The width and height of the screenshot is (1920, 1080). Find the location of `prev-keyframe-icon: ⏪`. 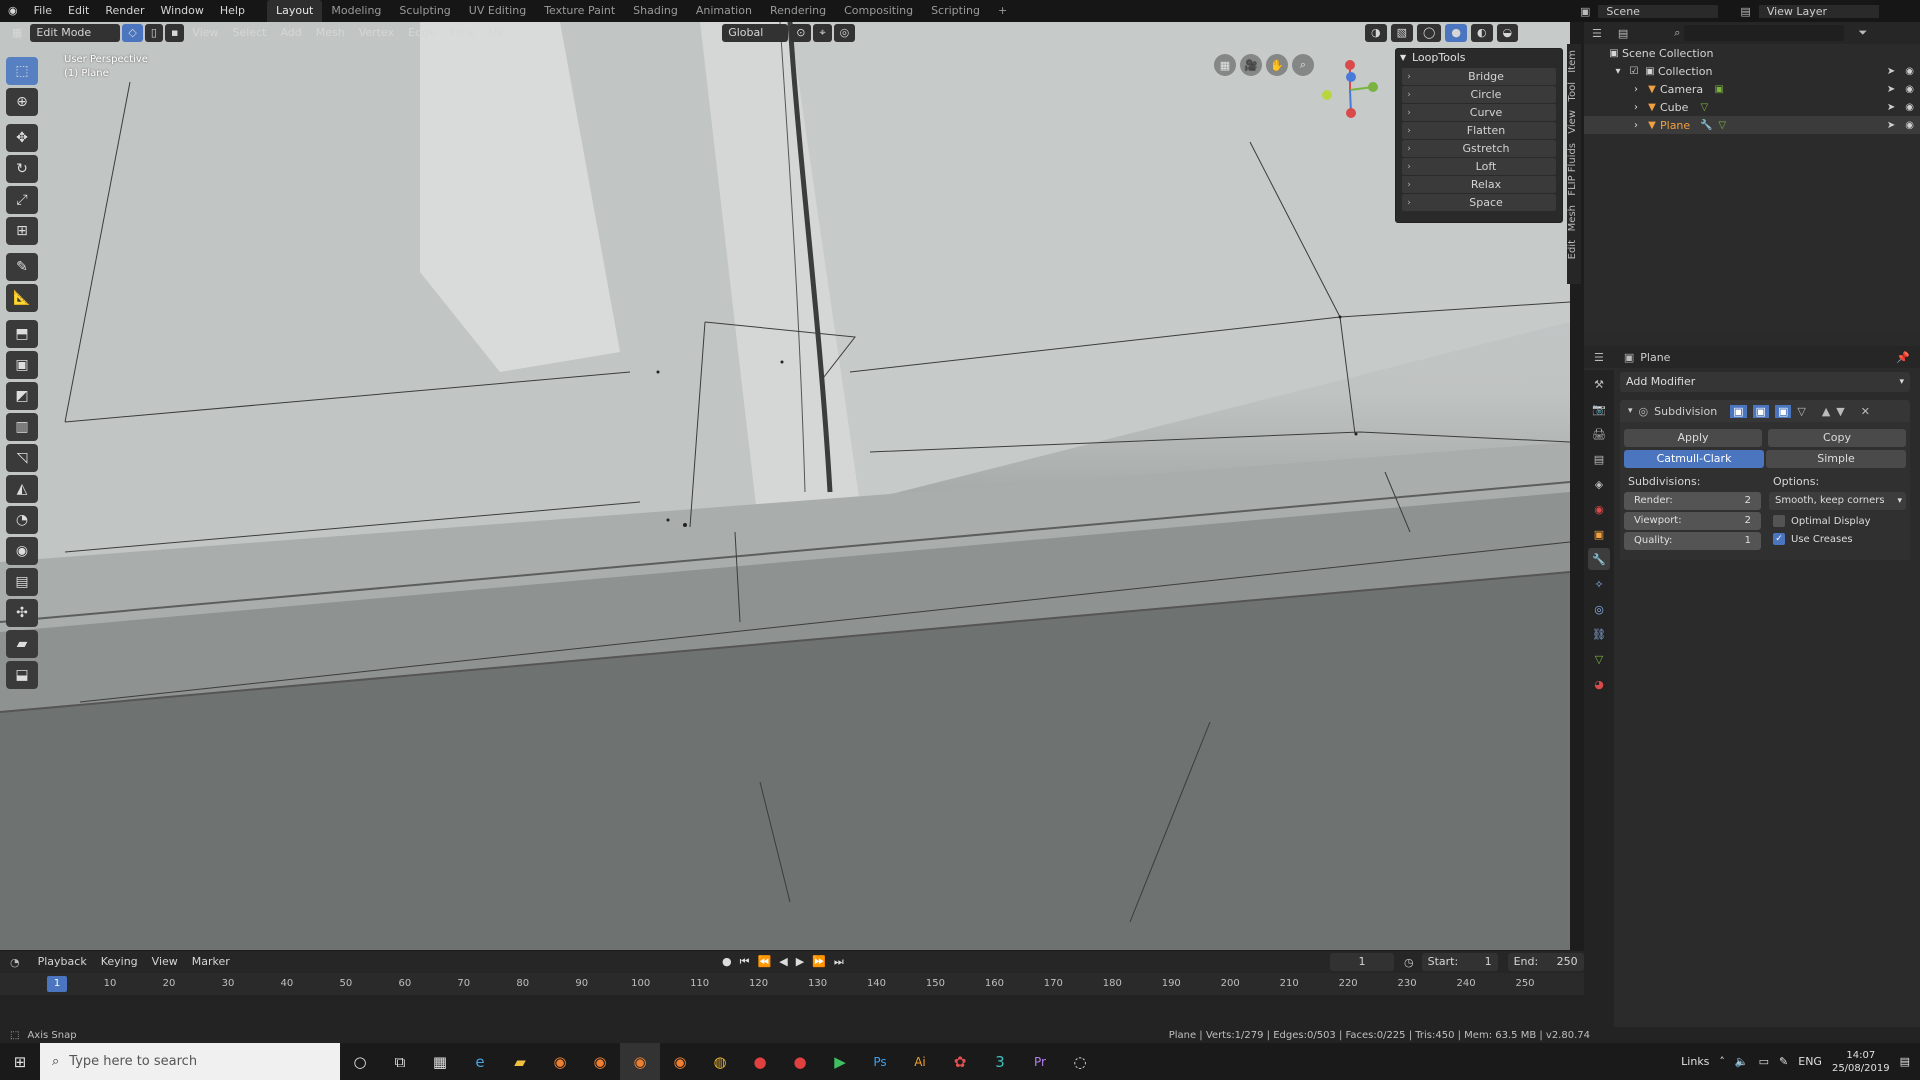

prev-keyframe-icon: ⏪ is located at coordinates (765, 962).